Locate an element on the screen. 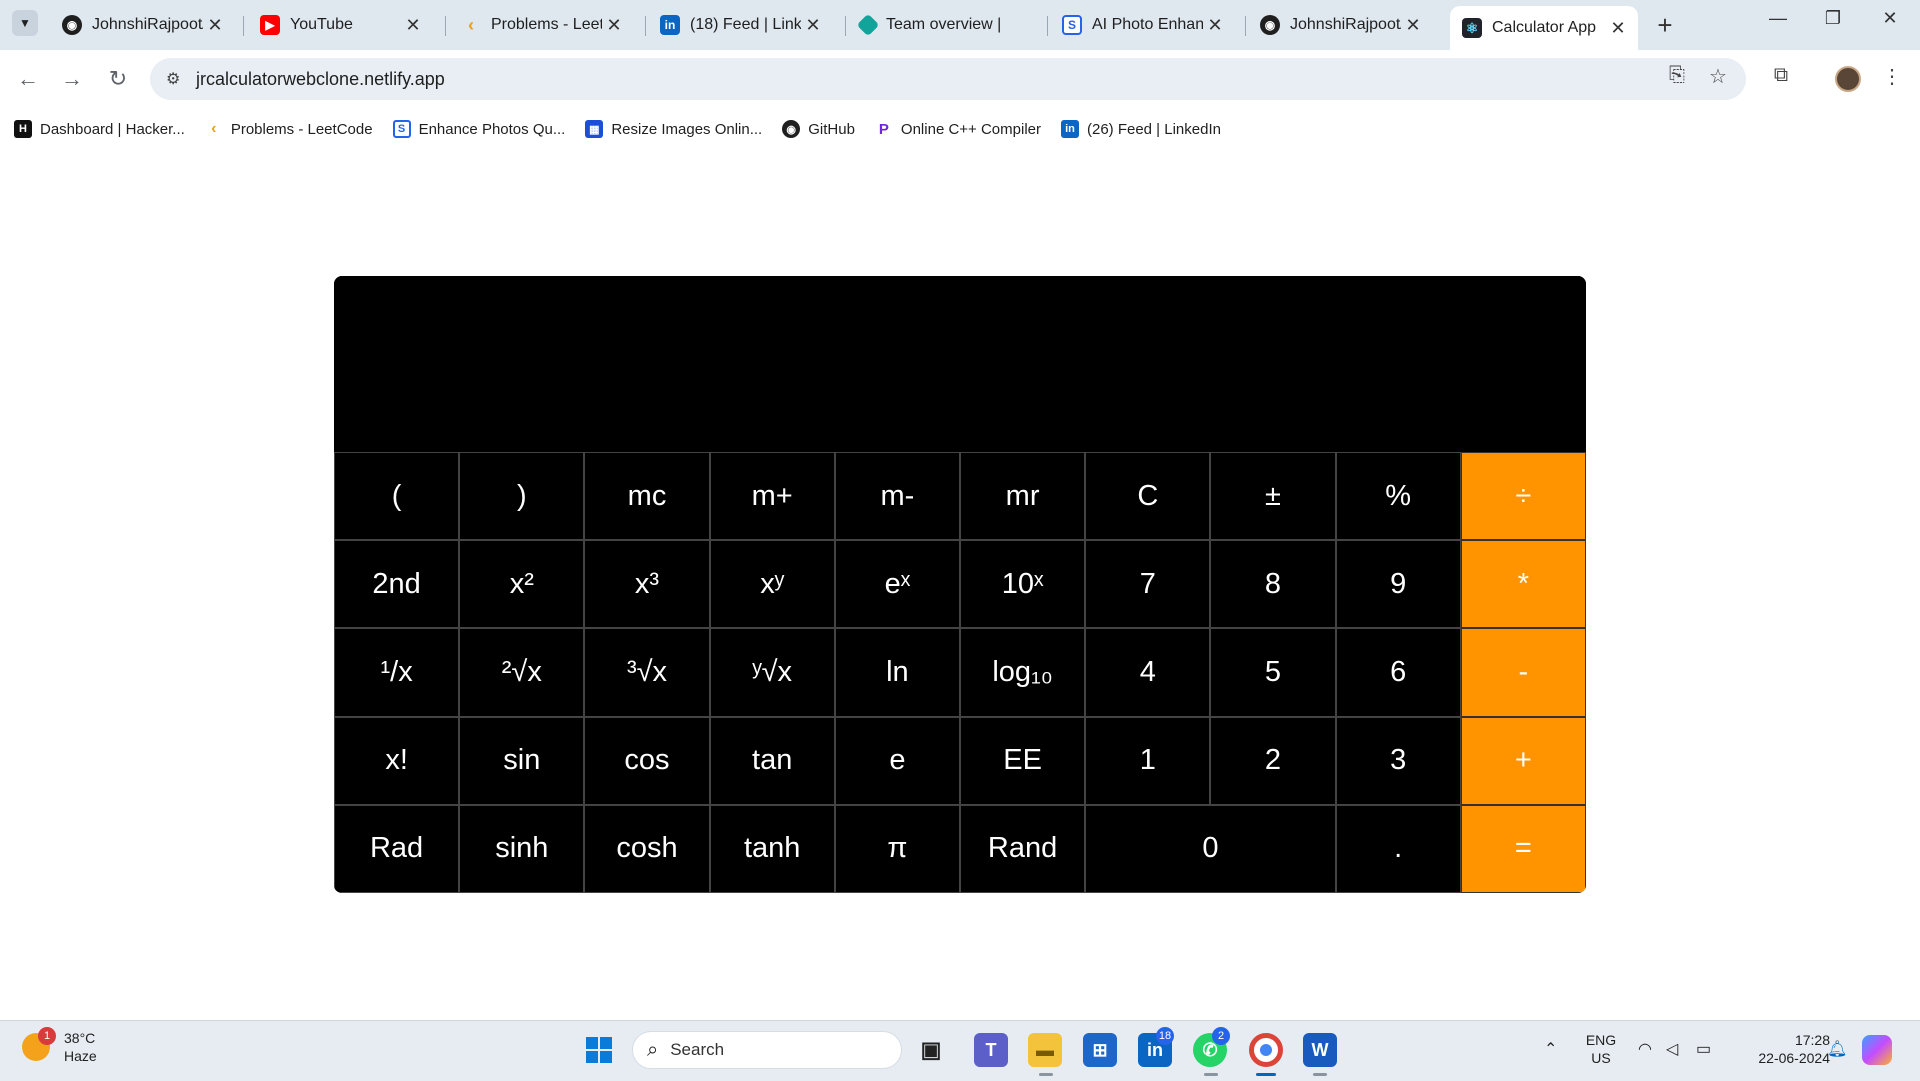  calc-key: tanh is located at coordinates (772, 848).